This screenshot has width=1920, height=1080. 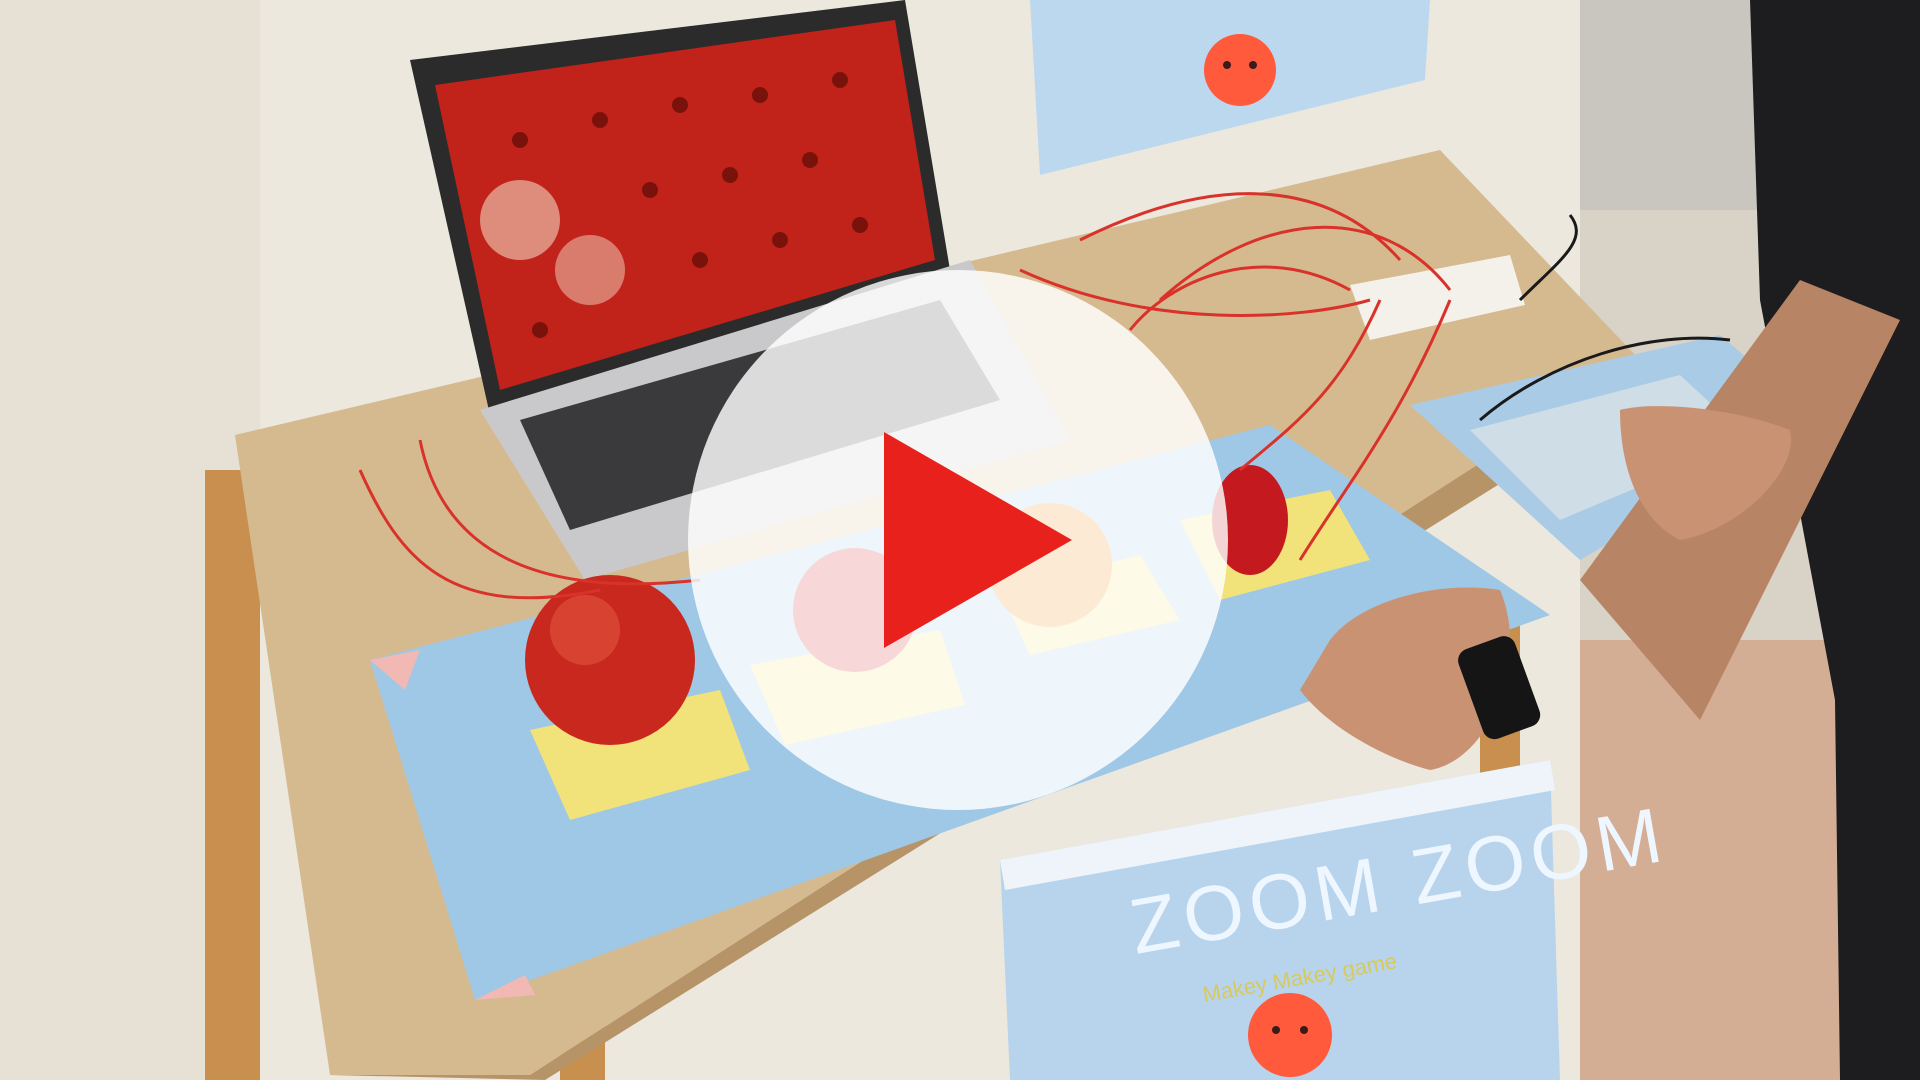 What do you see at coordinates (978, 540) in the screenshot?
I see `play-icon` at bounding box center [978, 540].